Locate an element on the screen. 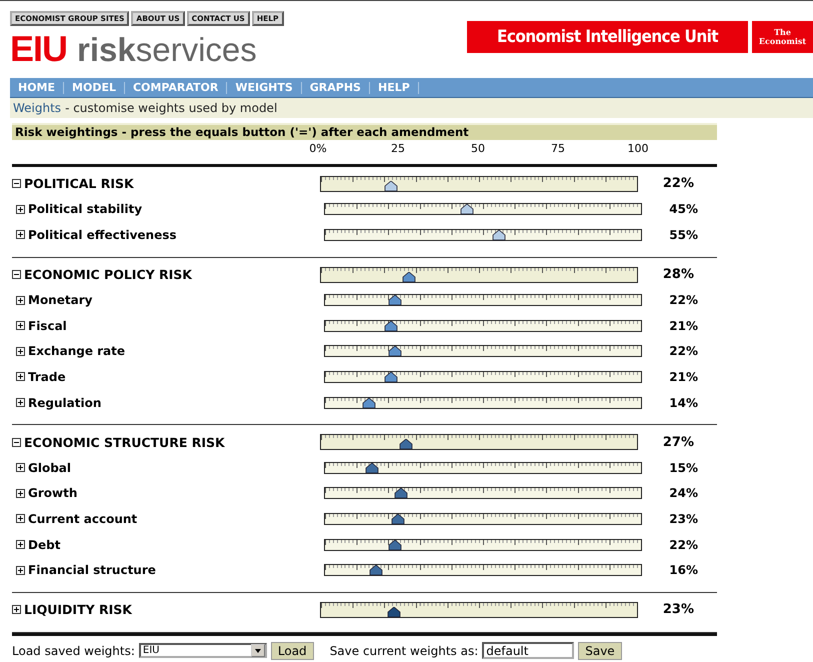 Image resolution: width=813 pixels, height=662 pixels. risk-label: Regulation is located at coordinates (65, 403).